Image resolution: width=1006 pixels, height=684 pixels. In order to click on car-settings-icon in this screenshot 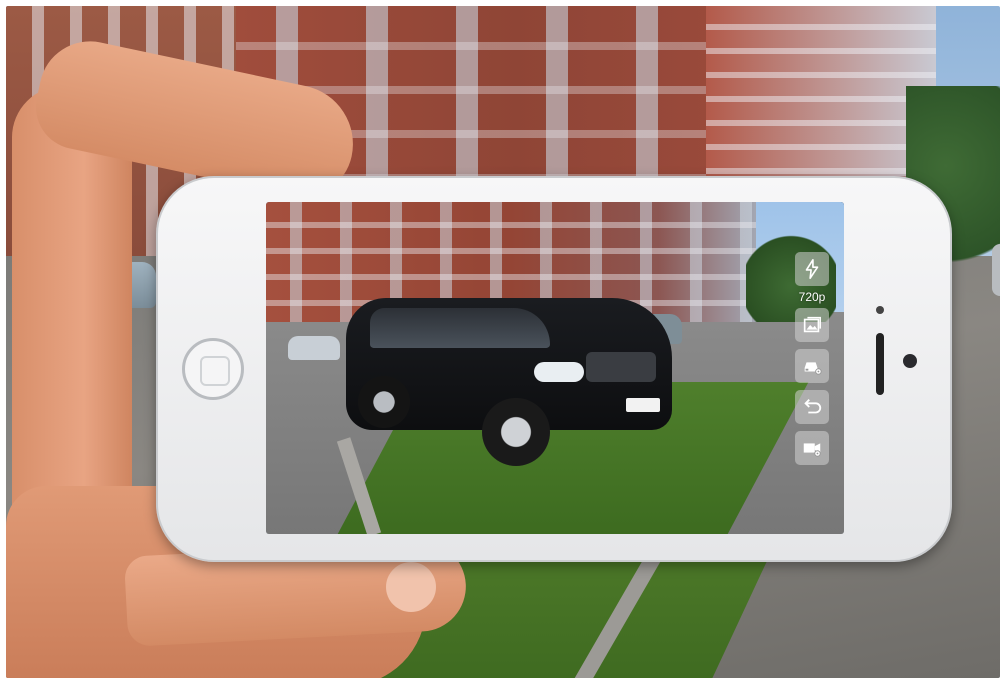, I will do `click(813, 368)`.